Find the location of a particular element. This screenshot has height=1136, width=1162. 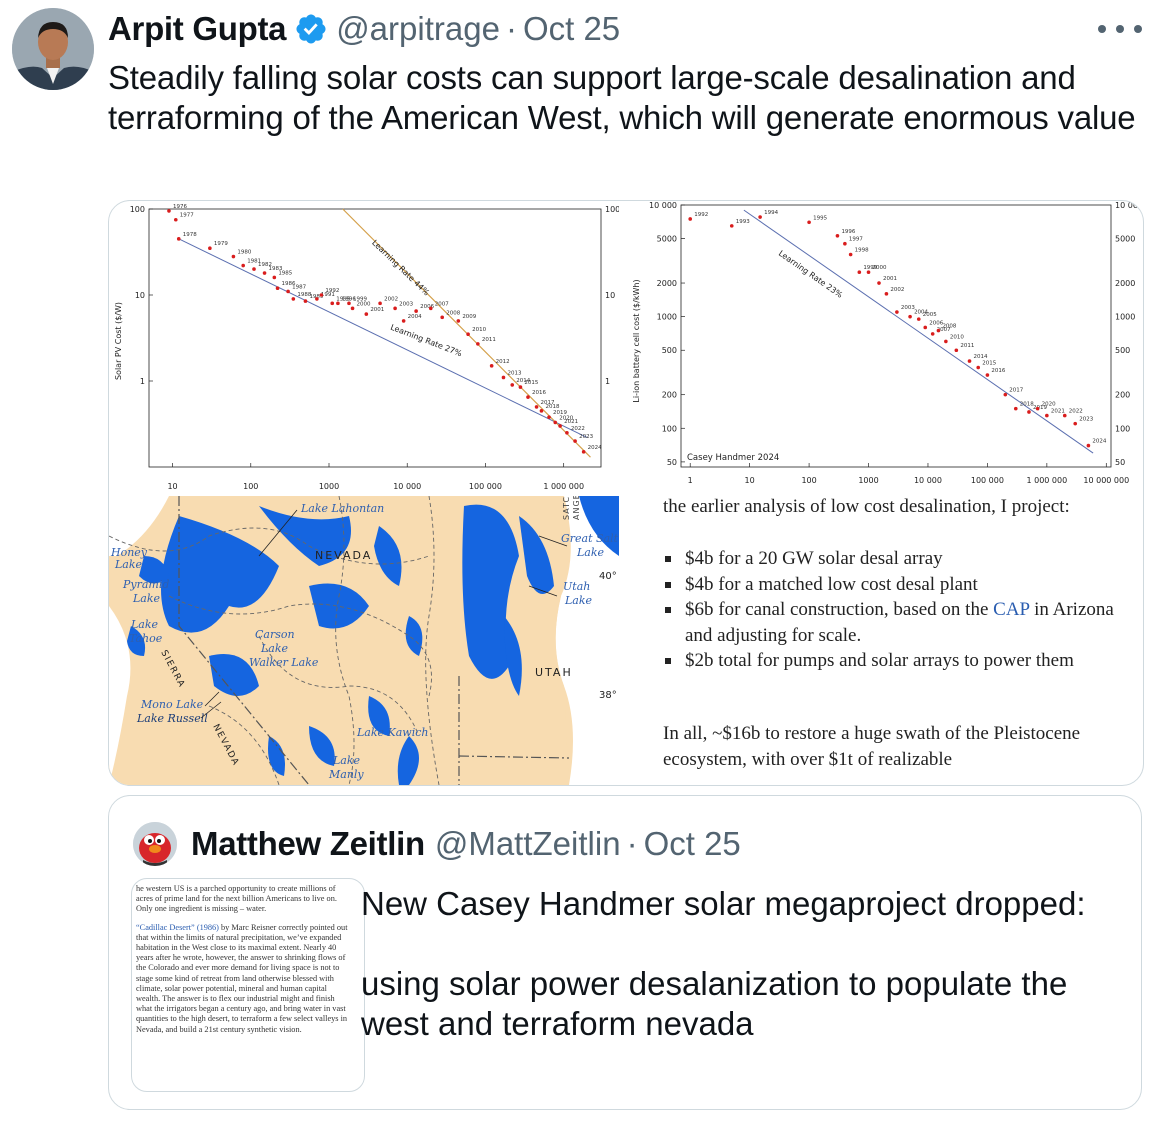

more-options-icon is located at coordinates (1120, 29).